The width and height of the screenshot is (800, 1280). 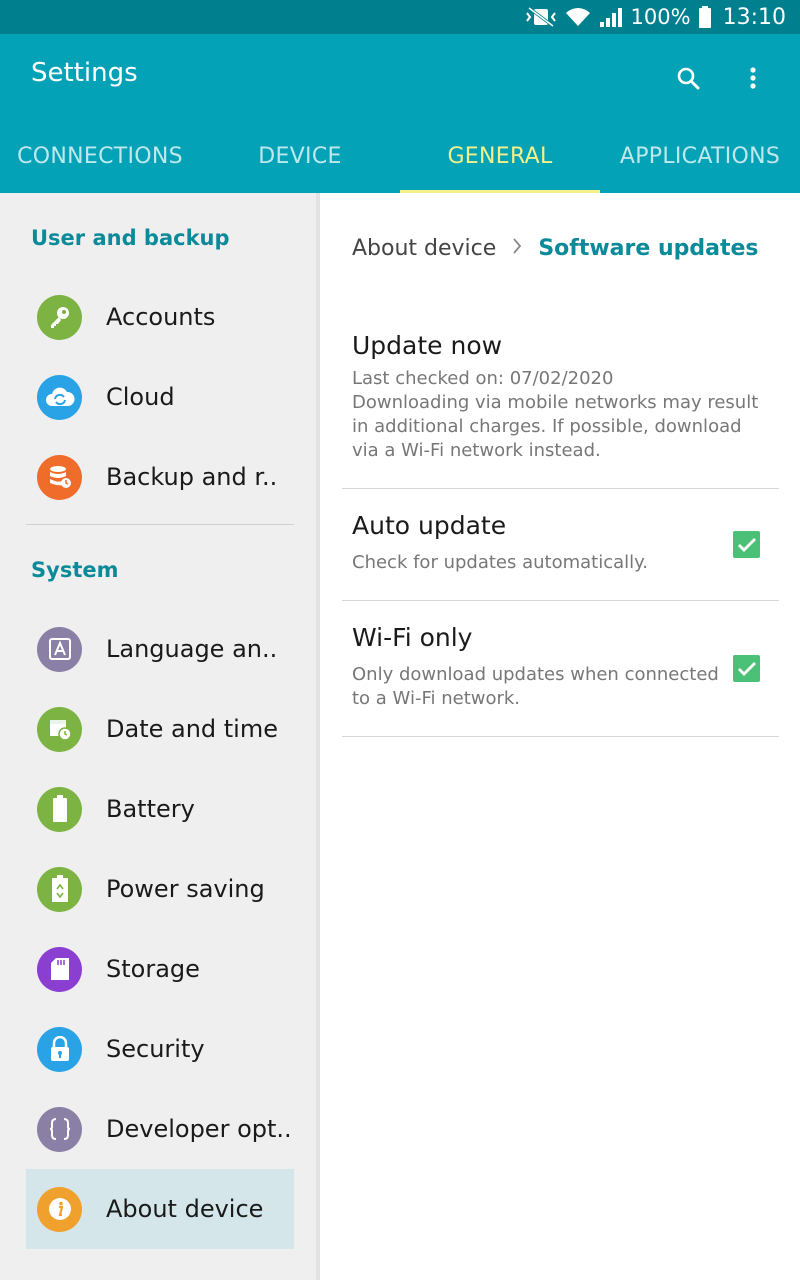 I want to click on tab-bar: CONNECTIONS DEVICE GENERAL APPLICATIONS, so click(x=400, y=156).